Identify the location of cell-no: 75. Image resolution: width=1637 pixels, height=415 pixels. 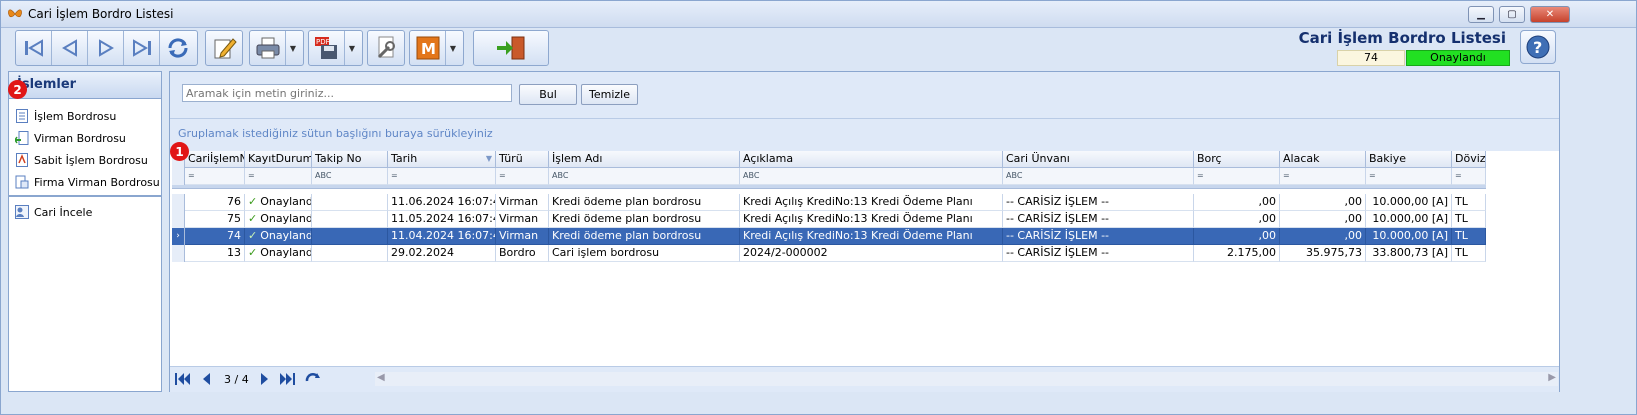
(215, 219).